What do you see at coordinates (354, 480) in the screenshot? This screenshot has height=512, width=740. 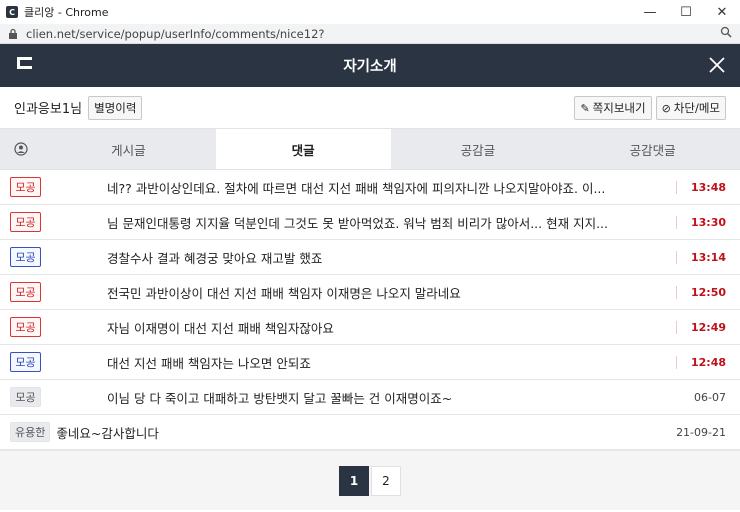 I see `page-button-1: 1` at bounding box center [354, 480].